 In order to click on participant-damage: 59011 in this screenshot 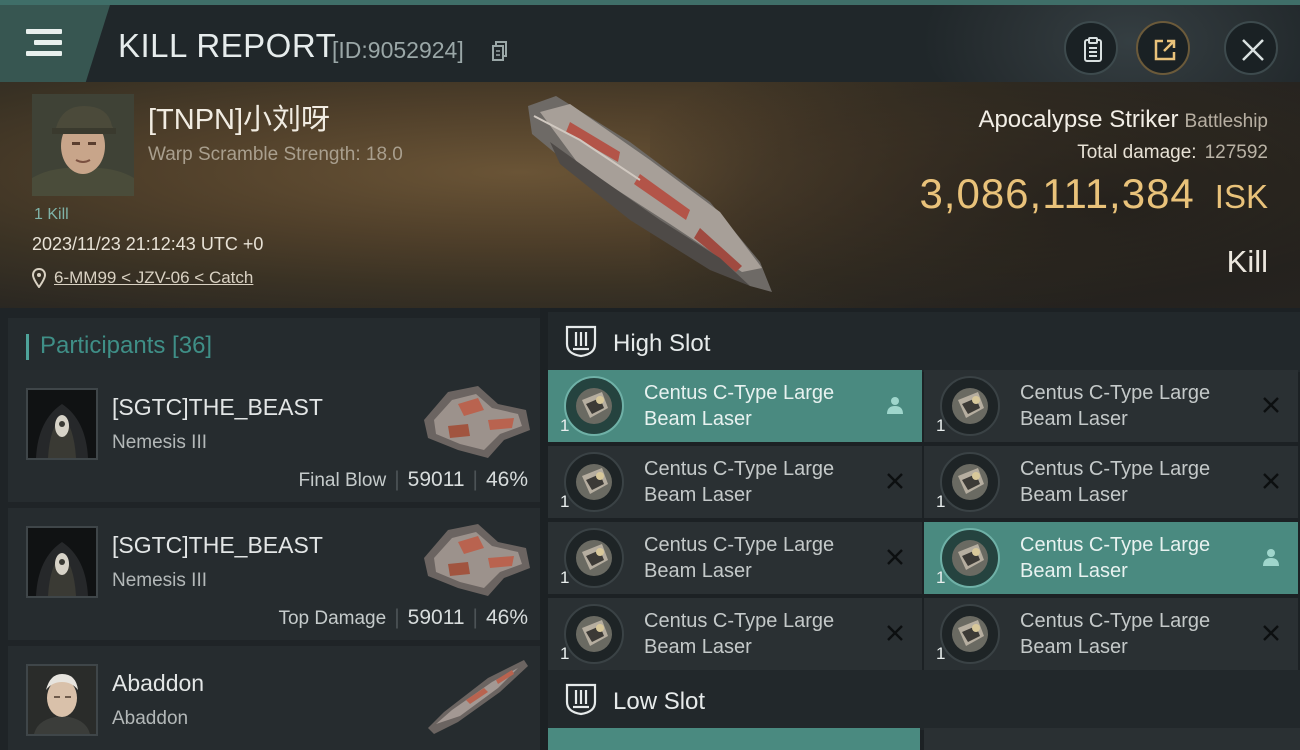, I will do `click(436, 617)`.